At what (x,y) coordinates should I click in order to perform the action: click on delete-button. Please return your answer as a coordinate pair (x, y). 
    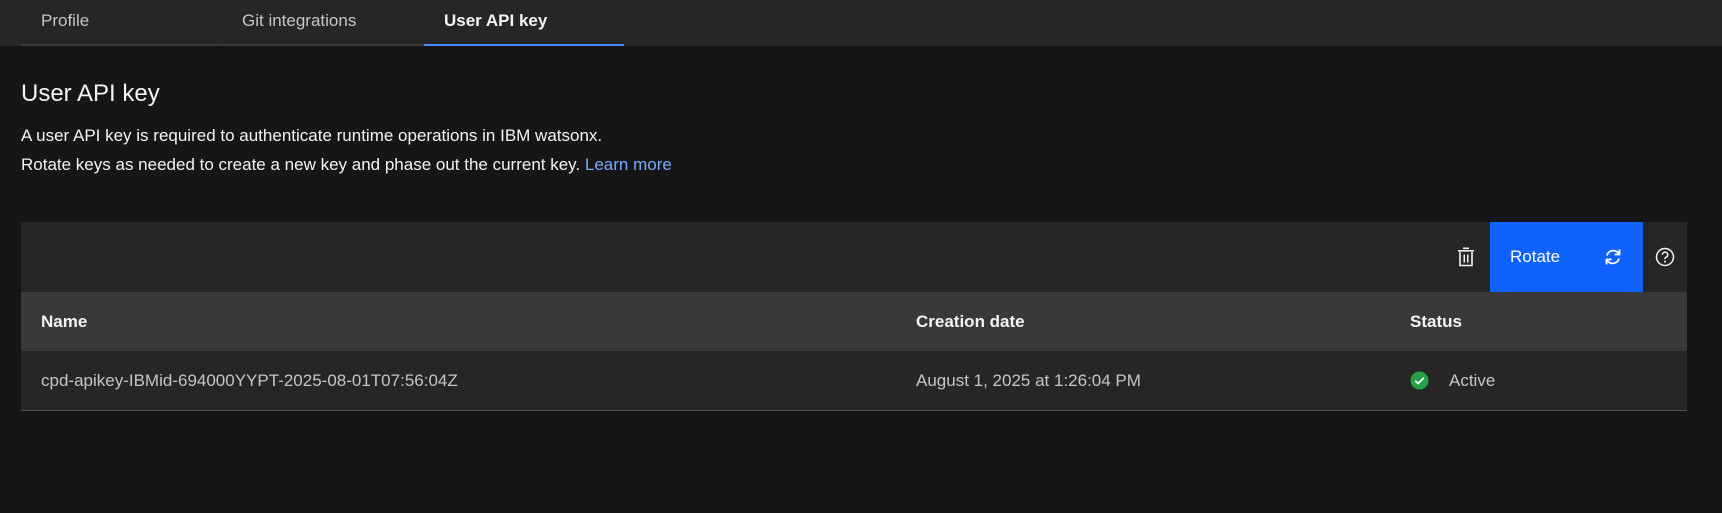
    Looking at the image, I should click on (1466, 257).